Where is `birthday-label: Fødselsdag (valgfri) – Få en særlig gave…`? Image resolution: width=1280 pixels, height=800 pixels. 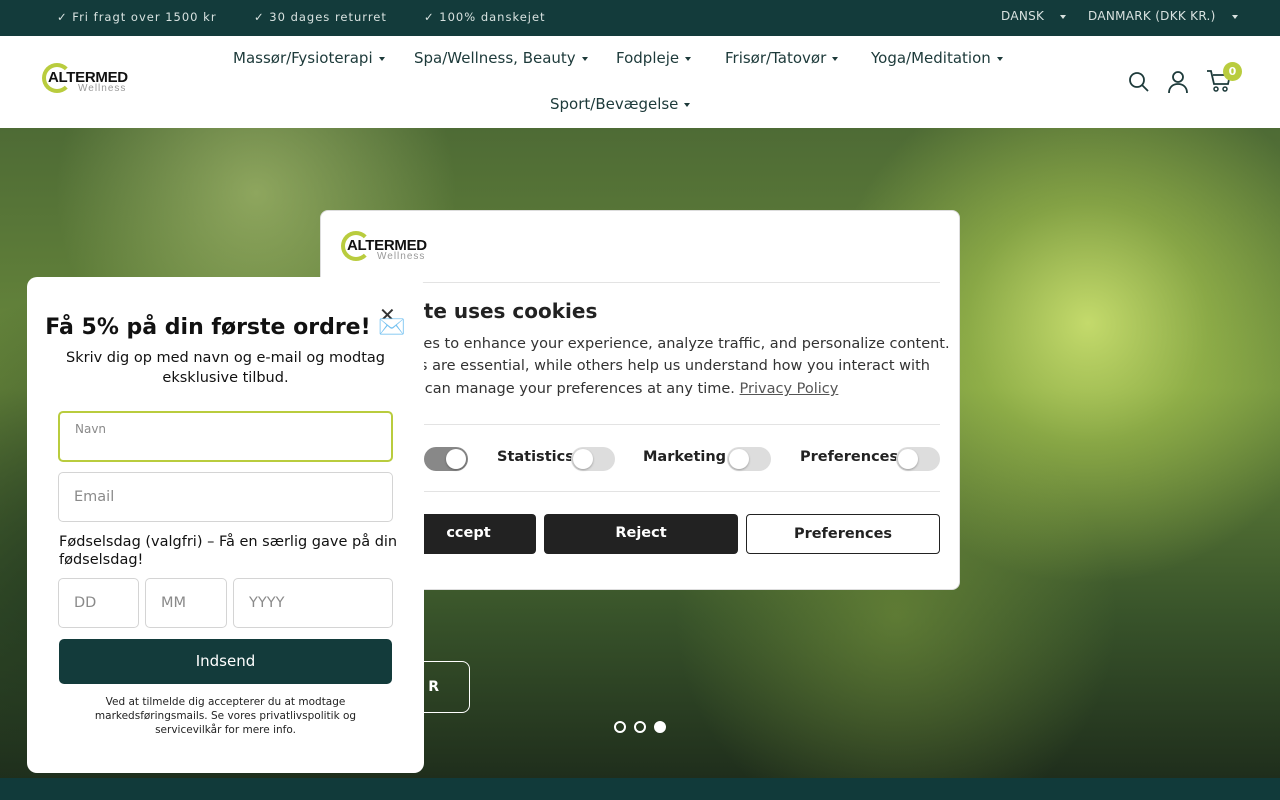 birthday-label: Fødselsdag (valgfri) – Få en særlig gave… is located at coordinates (228, 551).